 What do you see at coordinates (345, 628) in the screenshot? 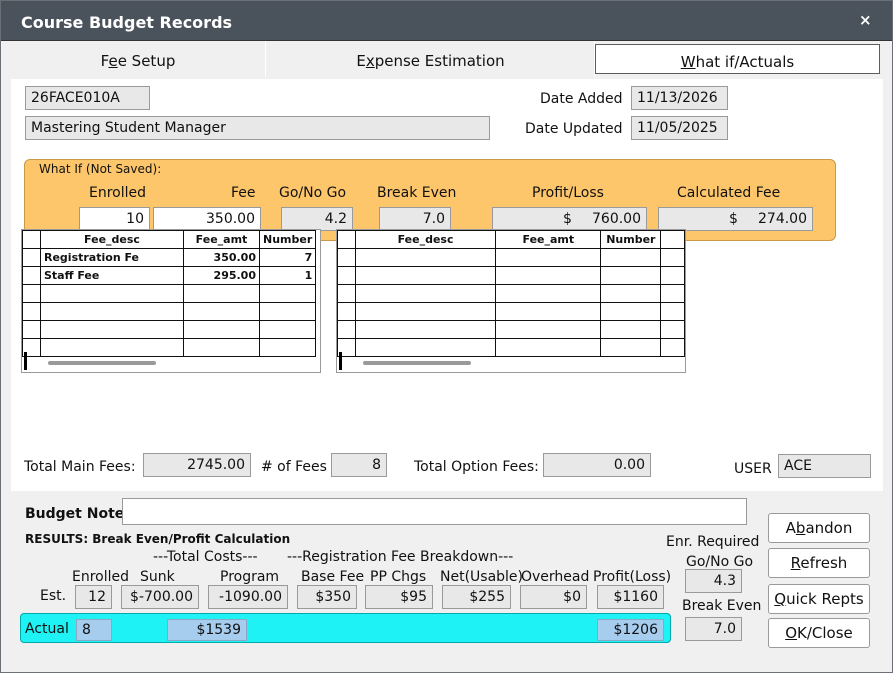
I see `actual-row: Actual 8 $1539 $1206` at bounding box center [345, 628].